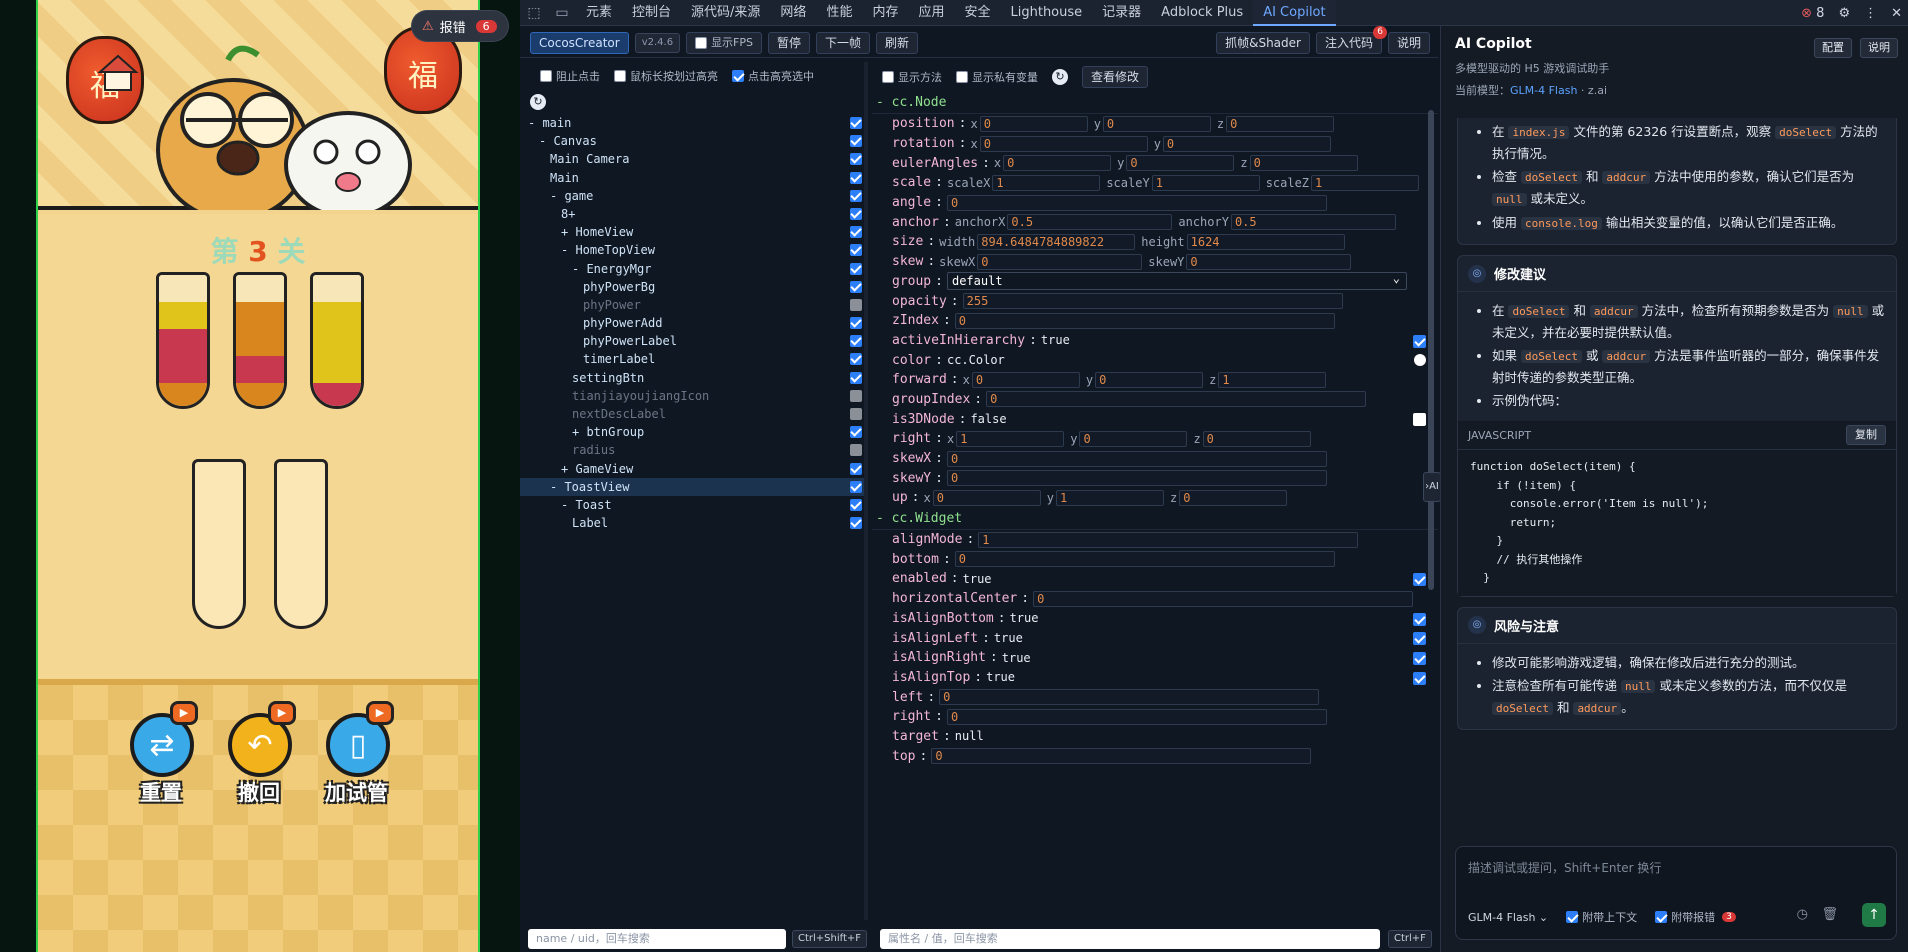 The height and width of the screenshot is (952, 1908). What do you see at coordinates (1265, 241) in the screenshot?
I see `property-input: 1624` at bounding box center [1265, 241].